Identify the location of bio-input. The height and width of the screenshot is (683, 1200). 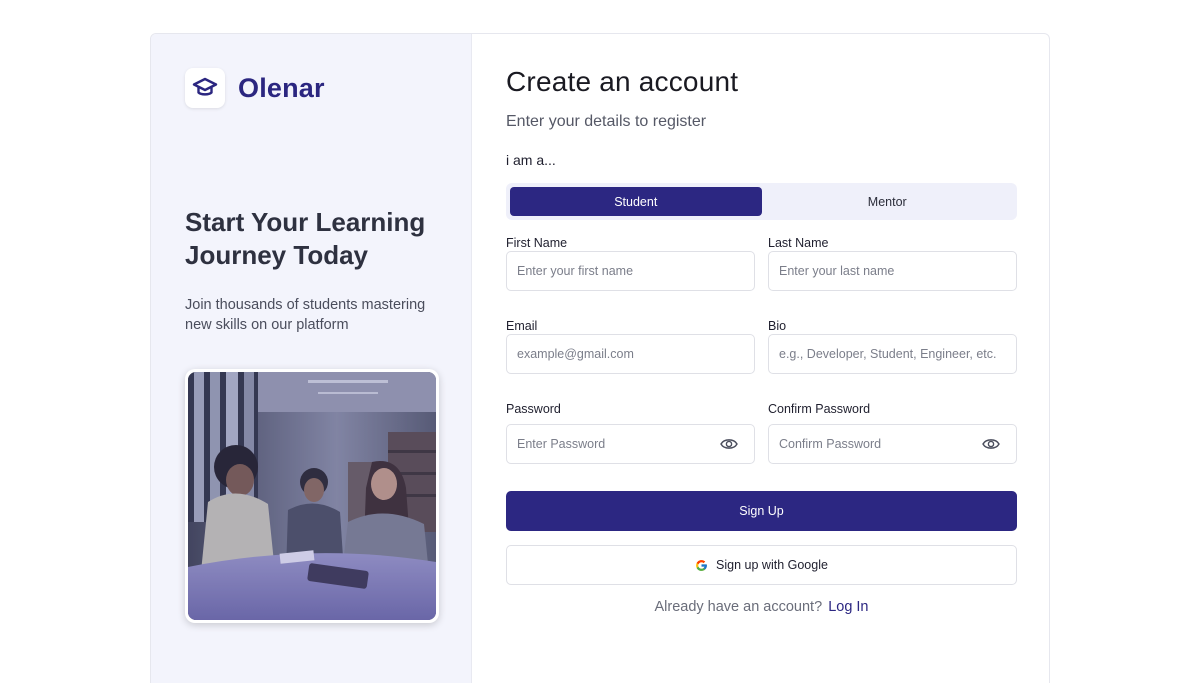
(892, 354).